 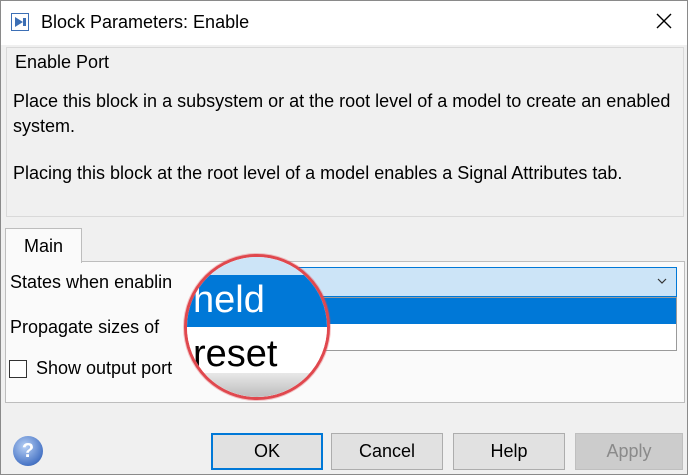 What do you see at coordinates (662, 283) in the screenshot?
I see `chevron-down-icon` at bounding box center [662, 283].